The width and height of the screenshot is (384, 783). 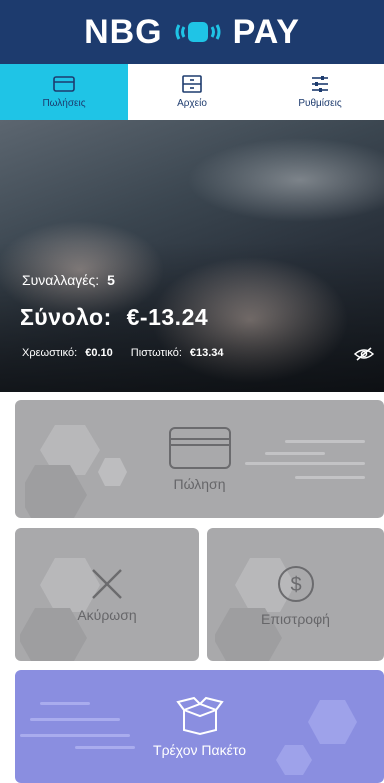 What do you see at coordinates (192, 84) in the screenshot?
I see `archive-icon` at bounding box center [192, 84].